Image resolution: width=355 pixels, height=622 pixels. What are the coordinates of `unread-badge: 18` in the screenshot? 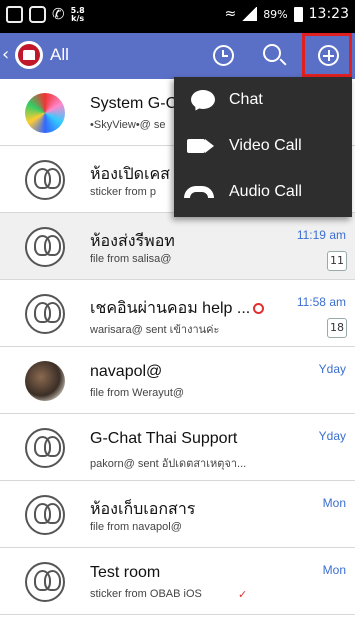 It's located at (337, 328).